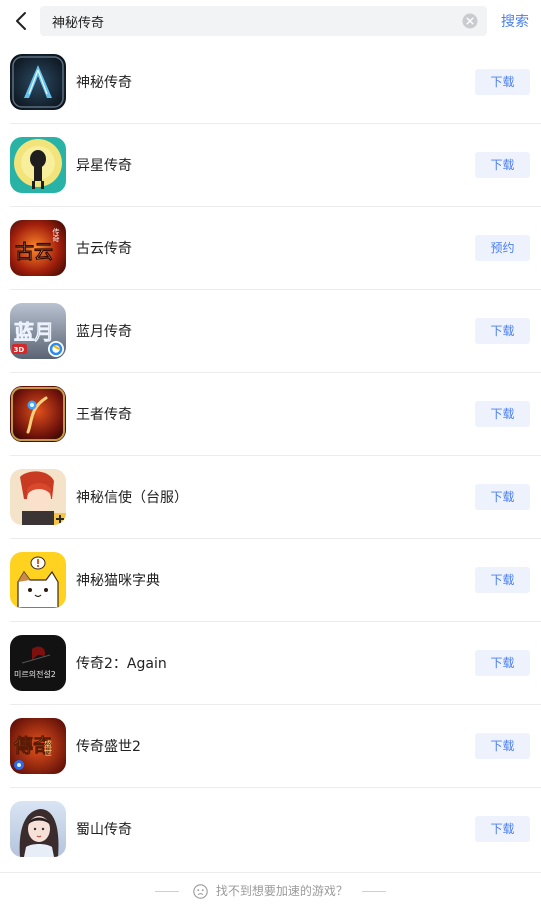 Image resolution: width=541 pixels, height=905 pixels. Describe the element at coordinates (270, 414) in the screenshot. I see `list-item: 王者传奇 下载` at that location.